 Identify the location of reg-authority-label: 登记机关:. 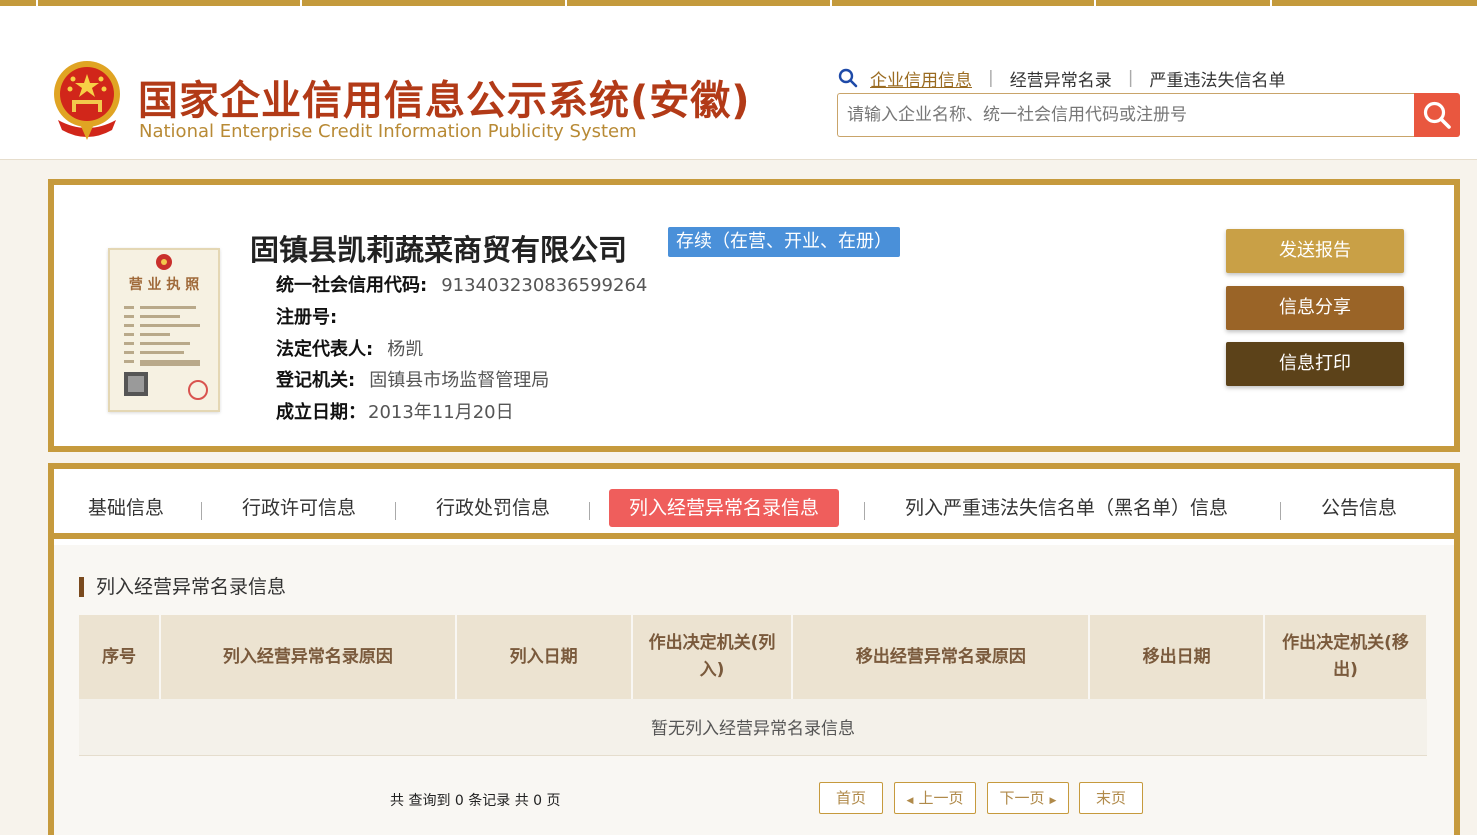
(316, 380).